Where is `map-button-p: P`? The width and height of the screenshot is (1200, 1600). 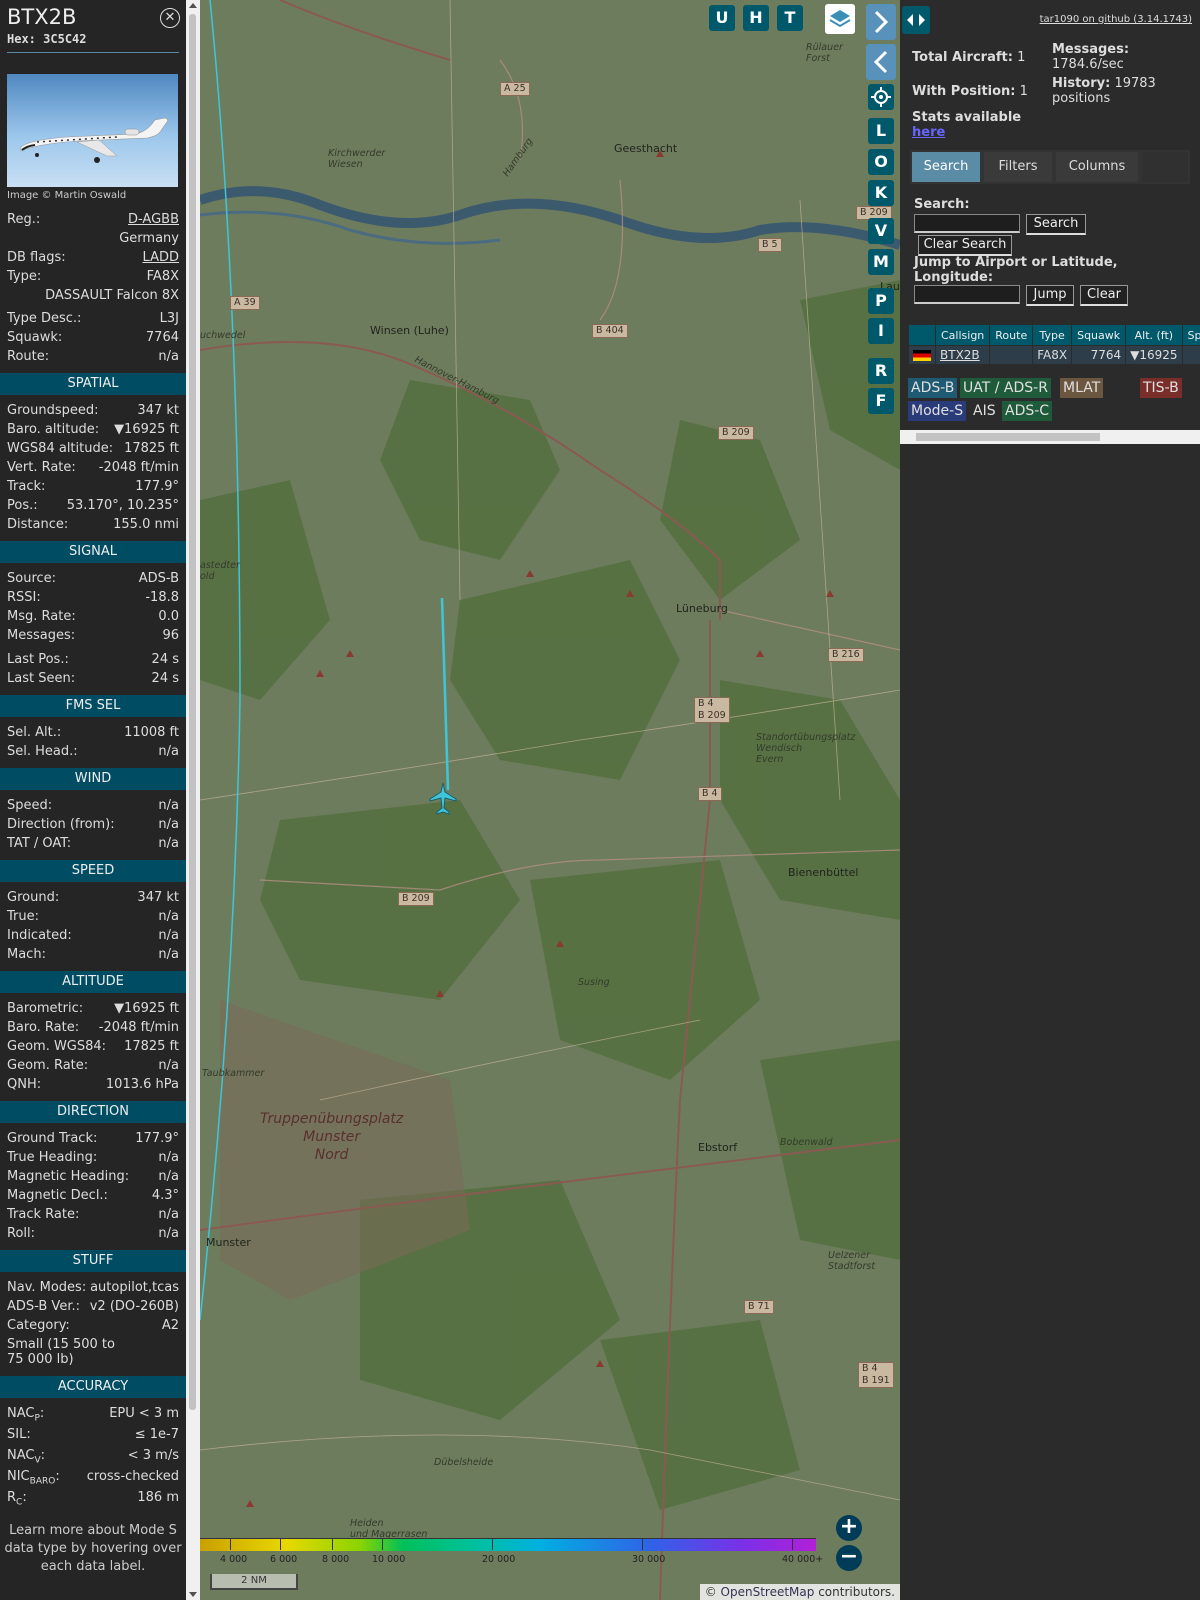
map-button-p: P is located at coordinates (881, 301).